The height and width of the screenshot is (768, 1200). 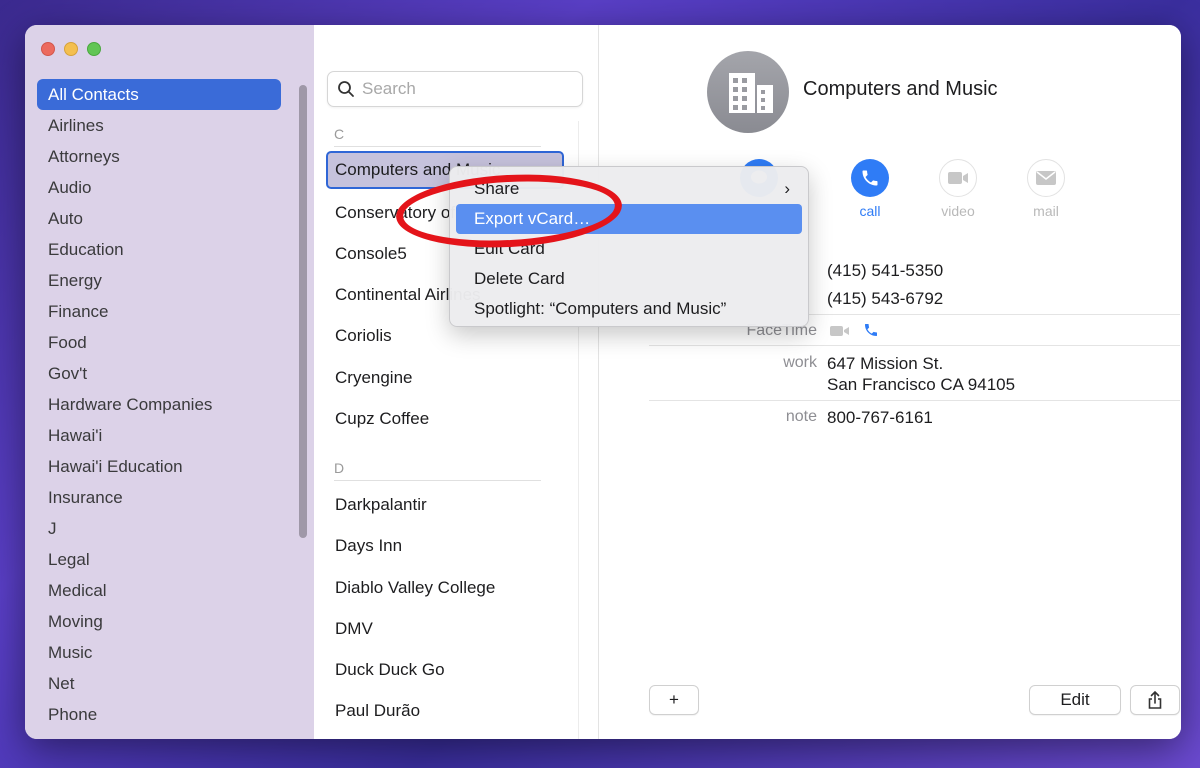 I want to click on sidebar-item-auto: Auto, so click(x=159, y=218).